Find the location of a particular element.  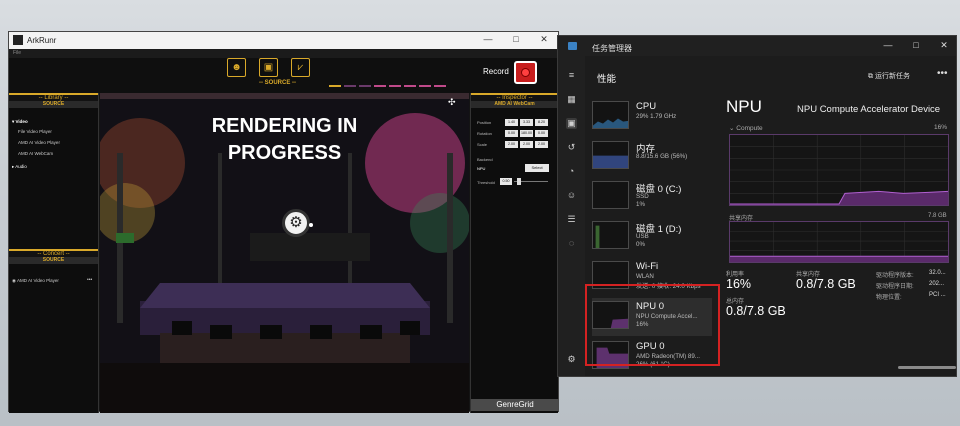

move-gizmo-icon: ✣ is located at coordinates (452, 102).